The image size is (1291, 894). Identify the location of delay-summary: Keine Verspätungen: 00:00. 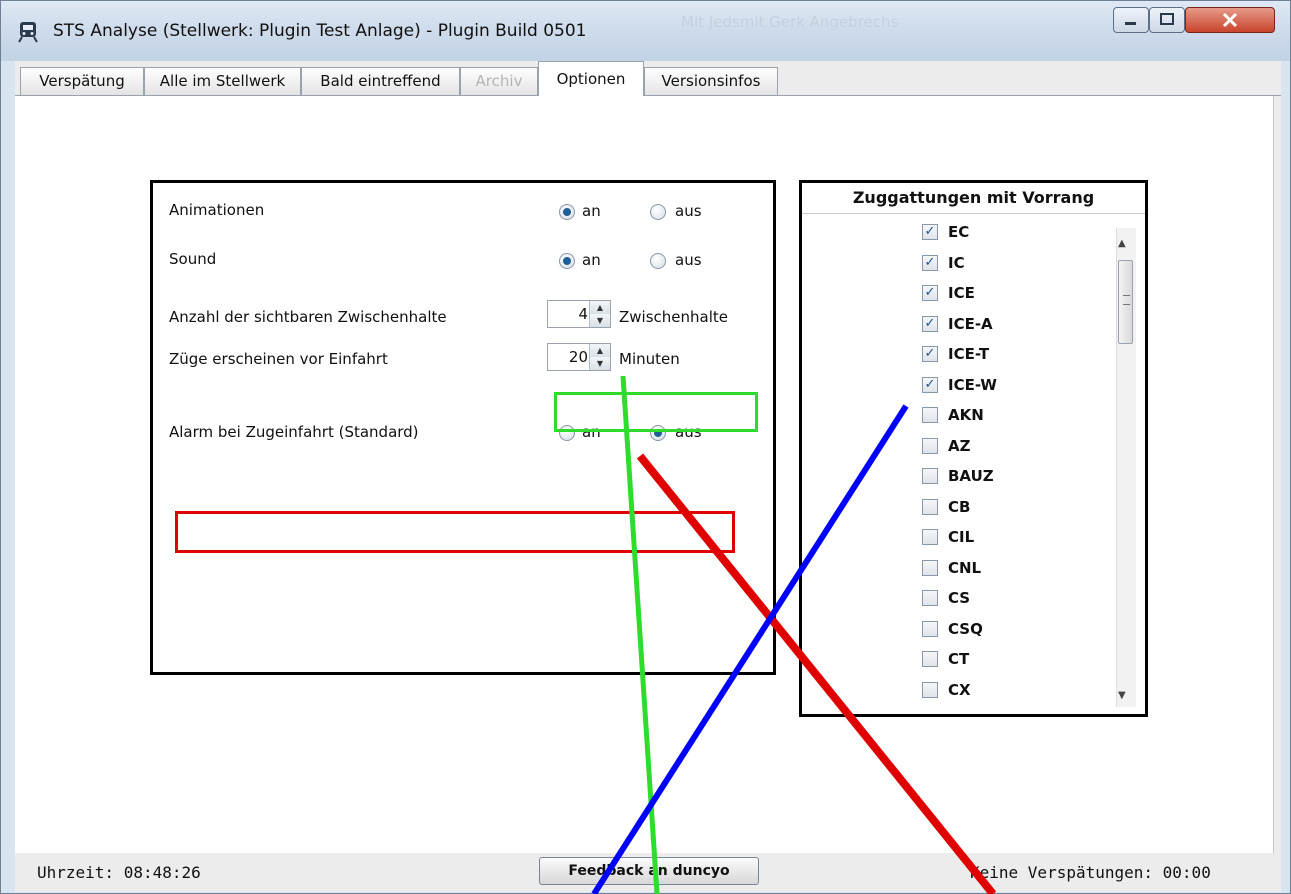
(1090, 872).